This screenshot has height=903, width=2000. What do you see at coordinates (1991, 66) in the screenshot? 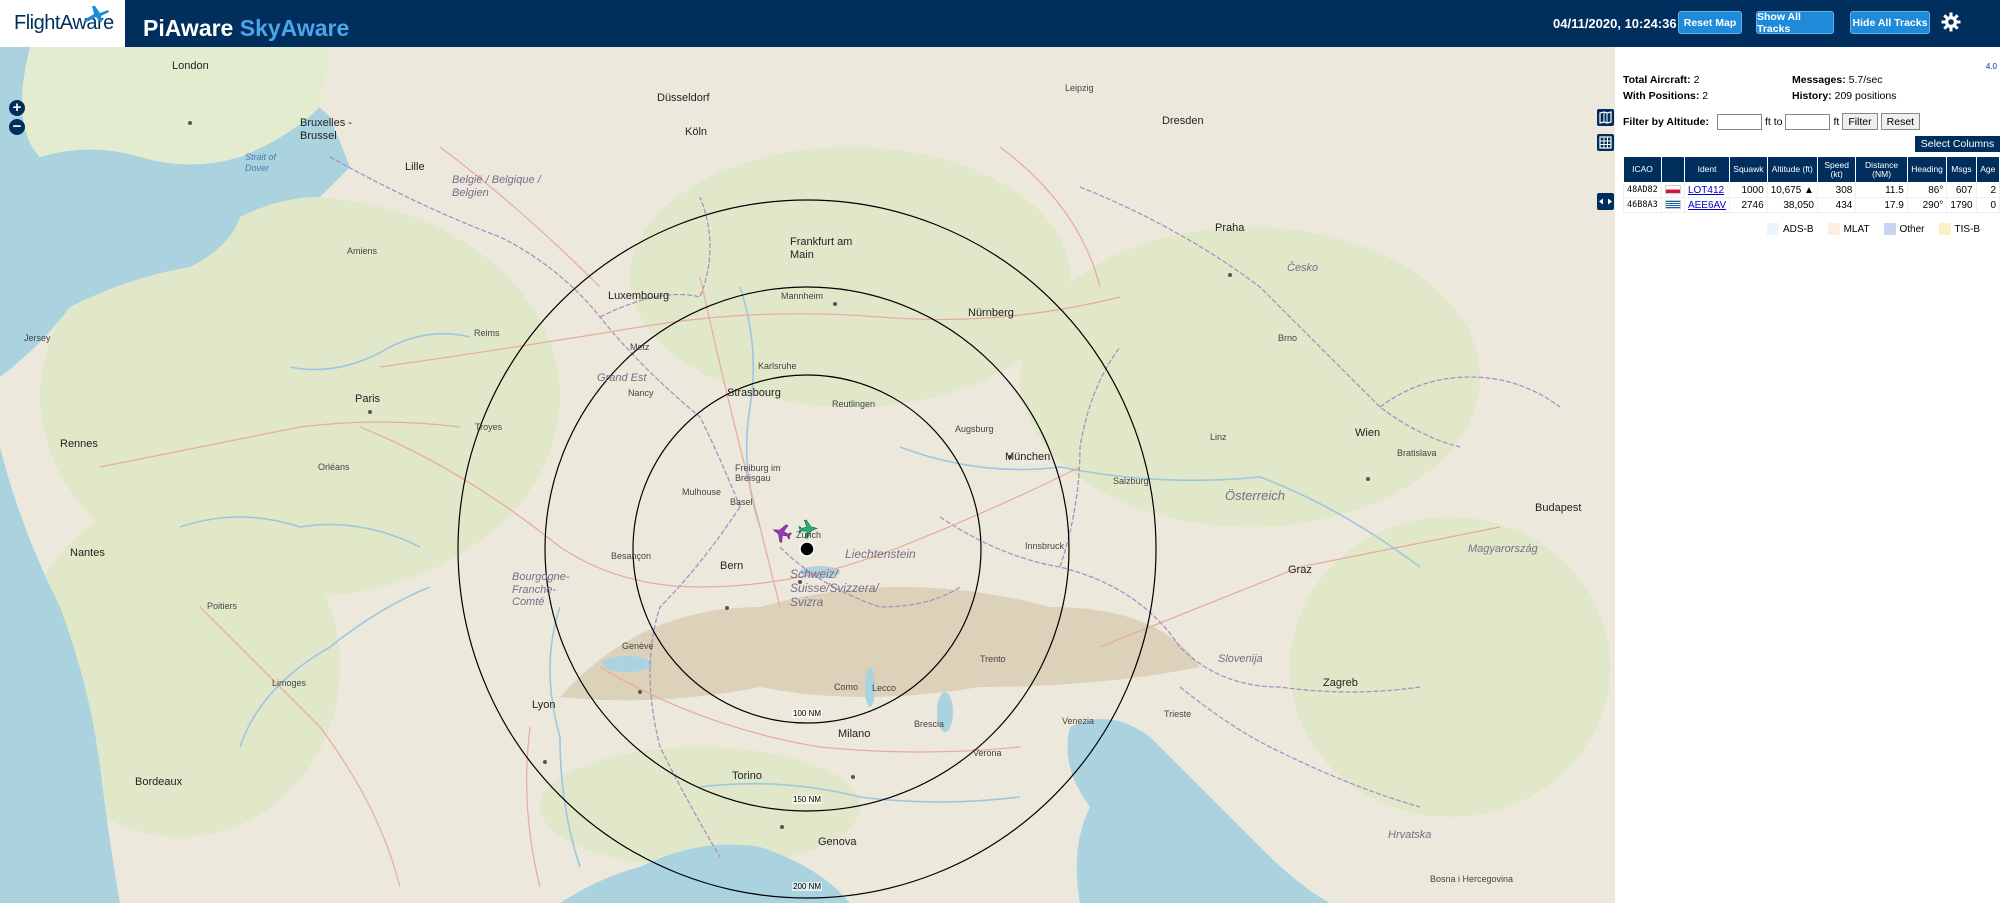
I see `version-label: 4.0` at bounding box center [1991, 66].